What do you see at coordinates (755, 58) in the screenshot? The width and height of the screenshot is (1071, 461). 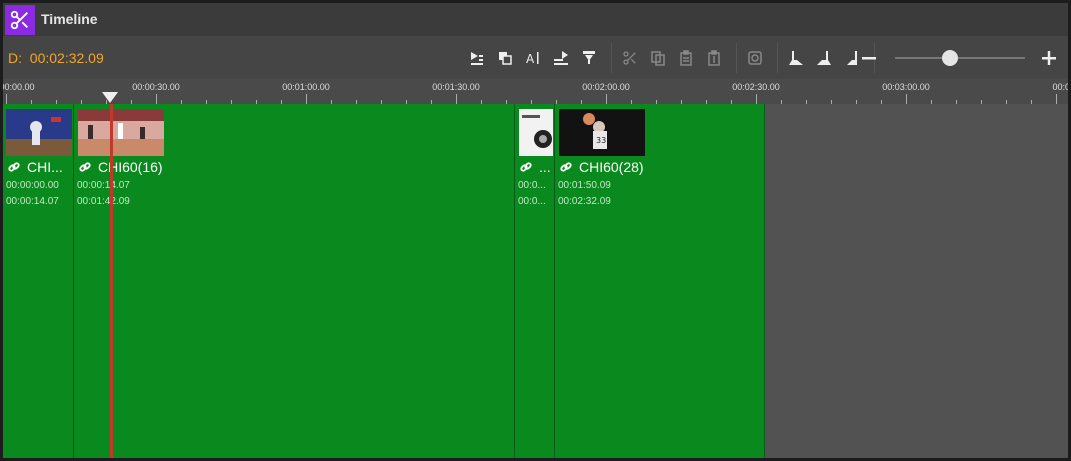 I see `snapshot-icon` at bounding box center [755, 58].